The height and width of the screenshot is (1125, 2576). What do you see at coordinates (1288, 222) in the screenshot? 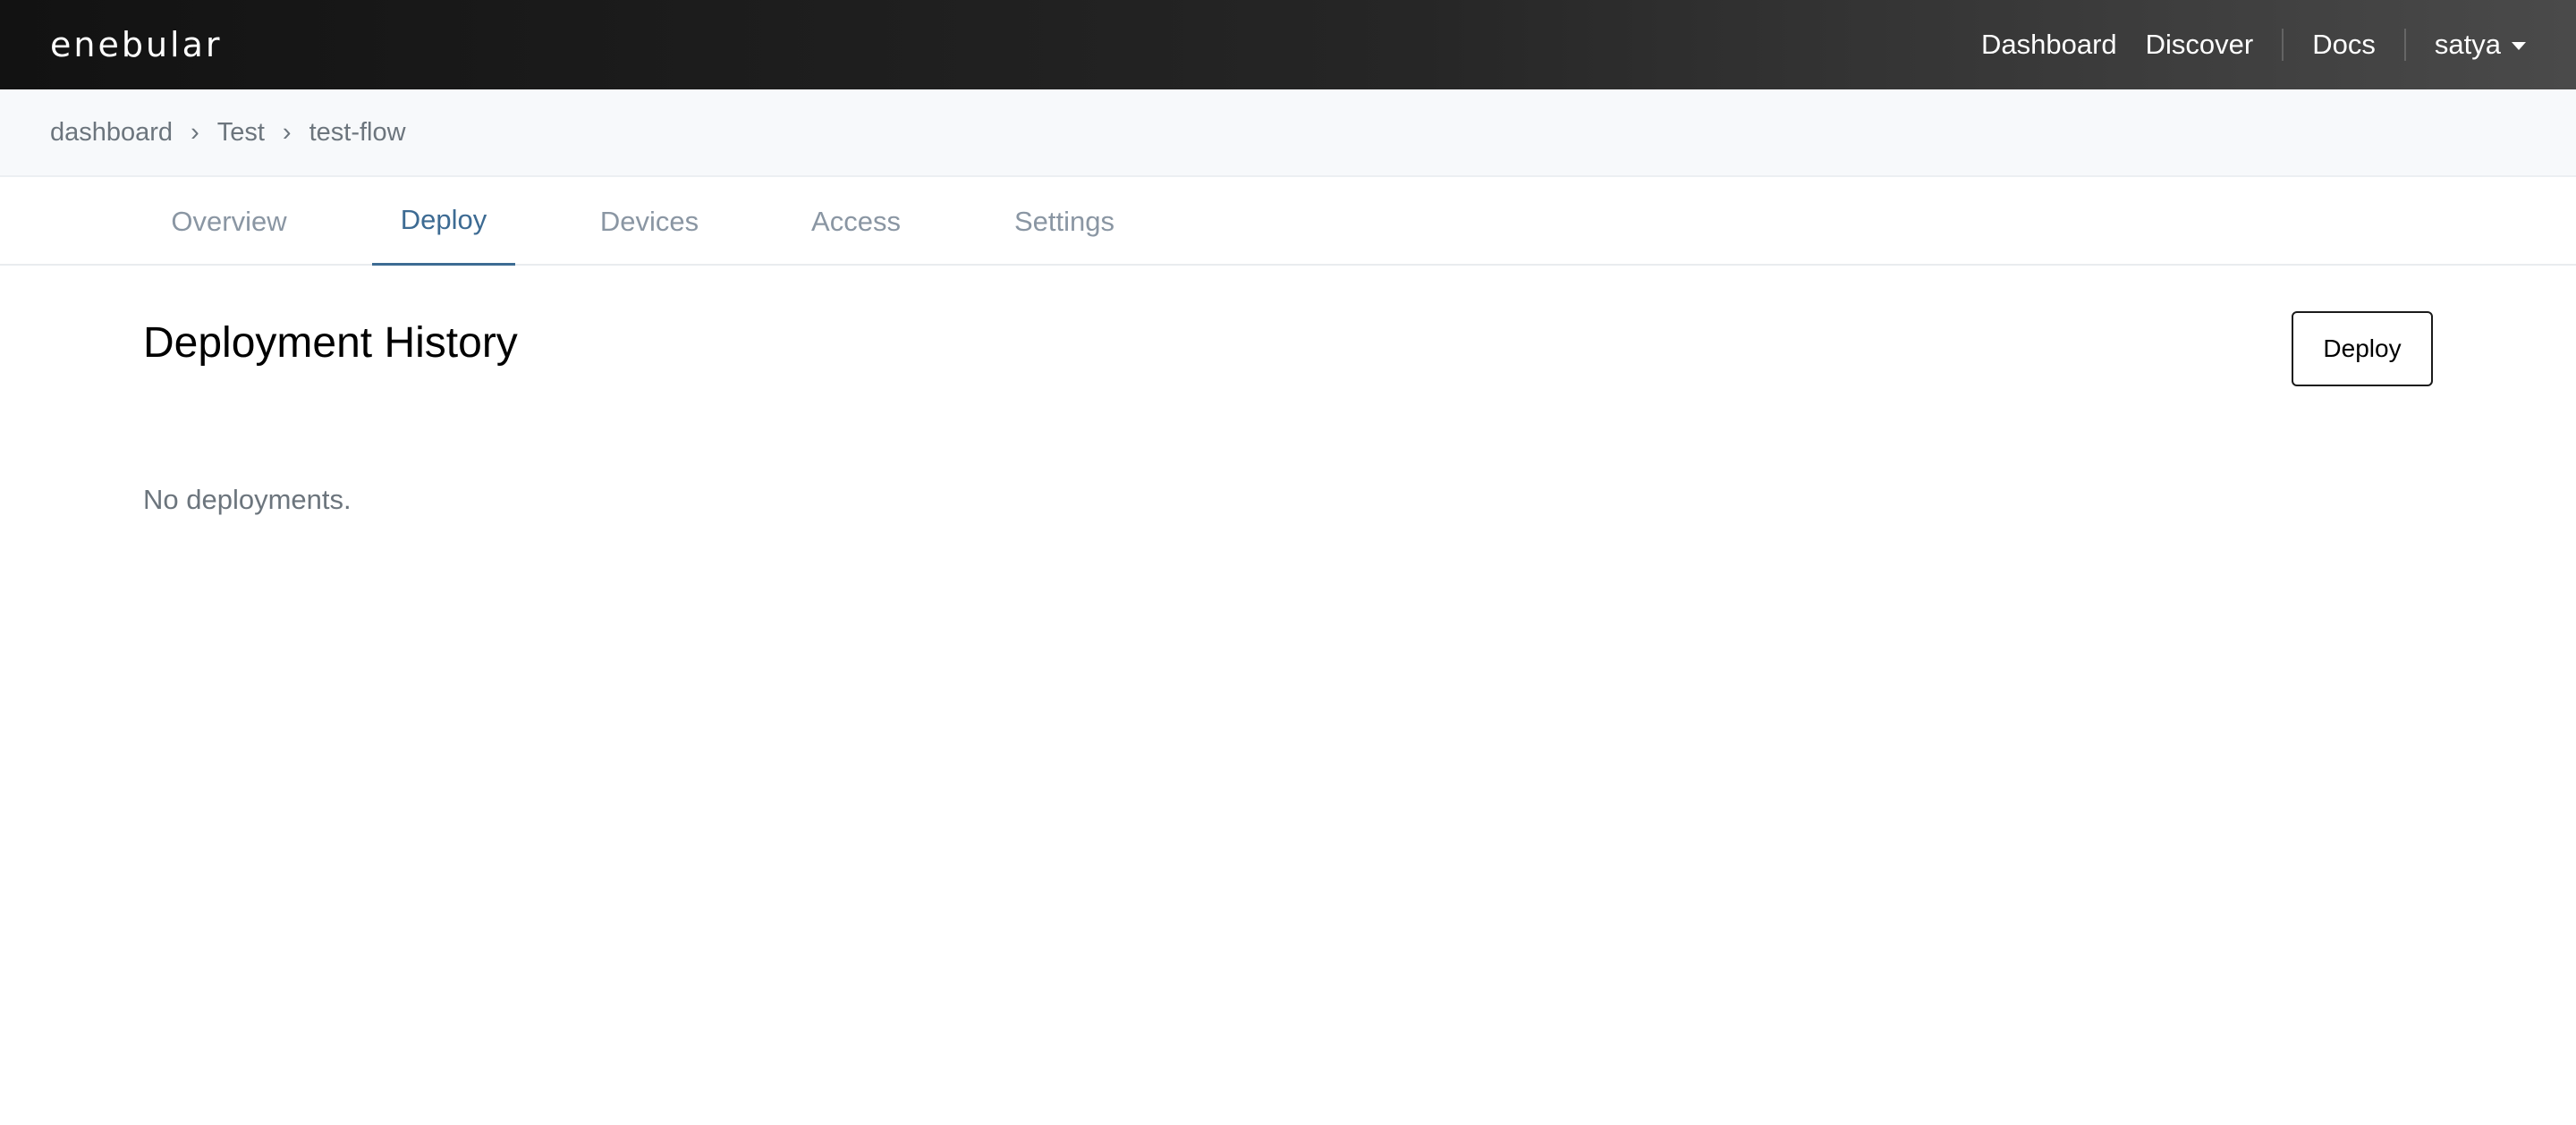
I see `flow-tabs: Overview Deploy Devices Access Settings` at bounding box center [1288, 222].